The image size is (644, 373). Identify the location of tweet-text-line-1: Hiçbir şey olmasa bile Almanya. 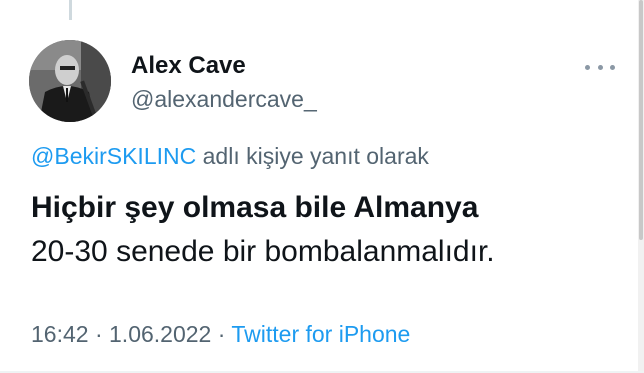
(255, 207).